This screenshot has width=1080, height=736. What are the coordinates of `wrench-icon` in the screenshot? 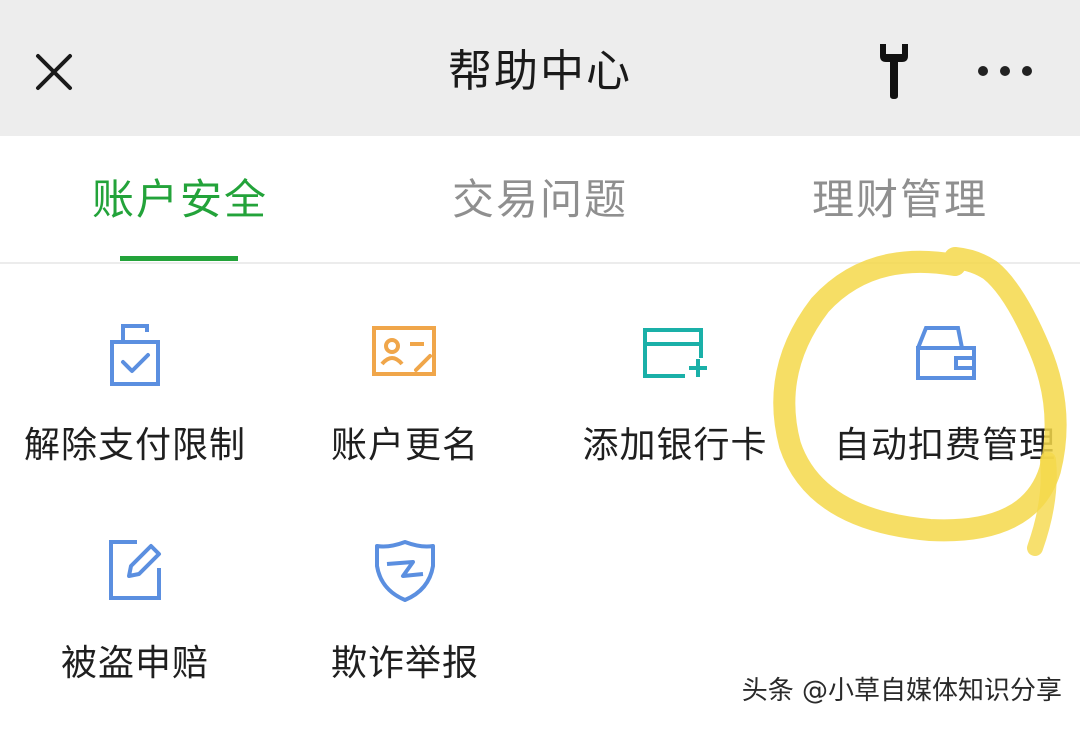 It's located at (894, 71).